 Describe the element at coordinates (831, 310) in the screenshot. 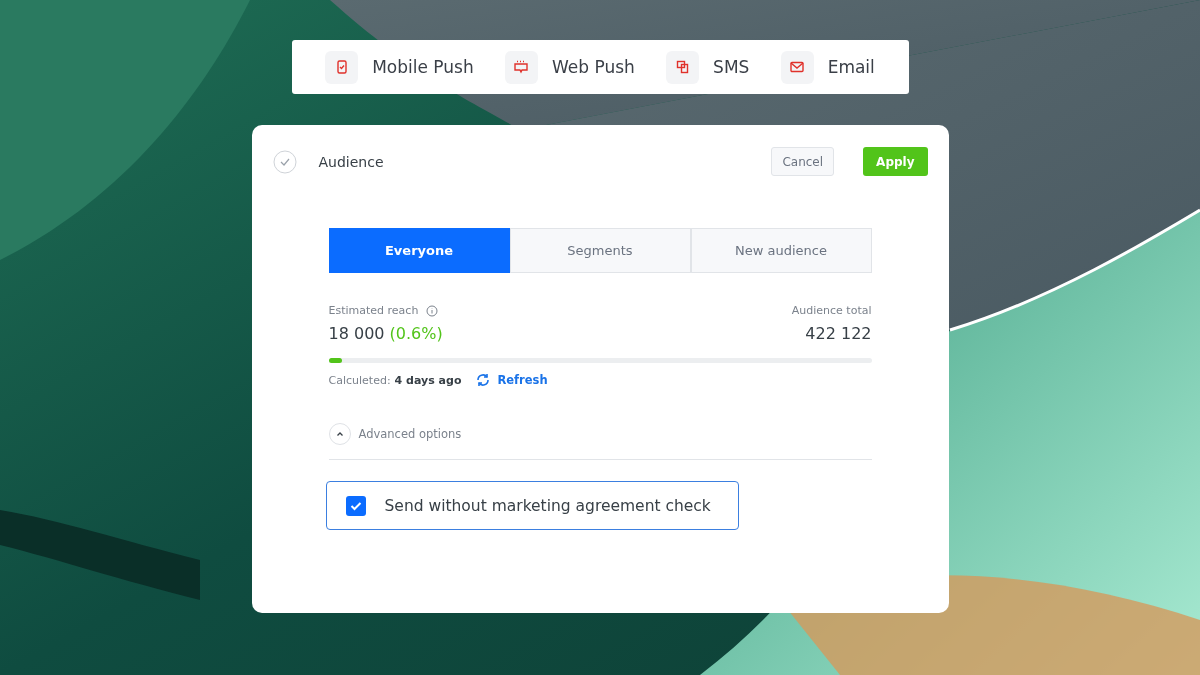

I see `total-label: Audience total` at that location.